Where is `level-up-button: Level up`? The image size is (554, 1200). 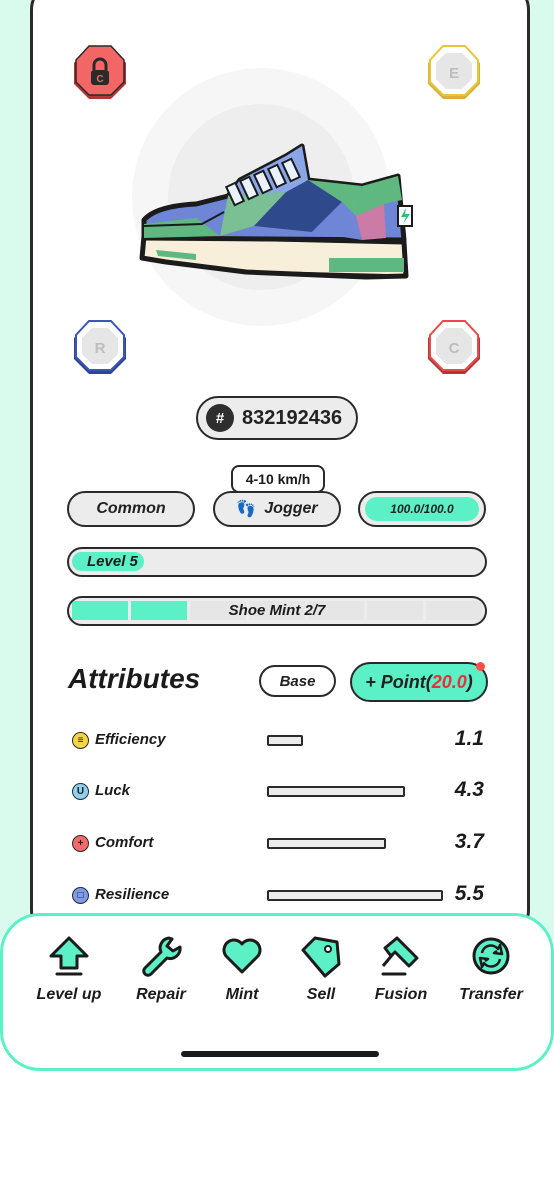 level-up-button: Level up is located at coordinates (69, 969).